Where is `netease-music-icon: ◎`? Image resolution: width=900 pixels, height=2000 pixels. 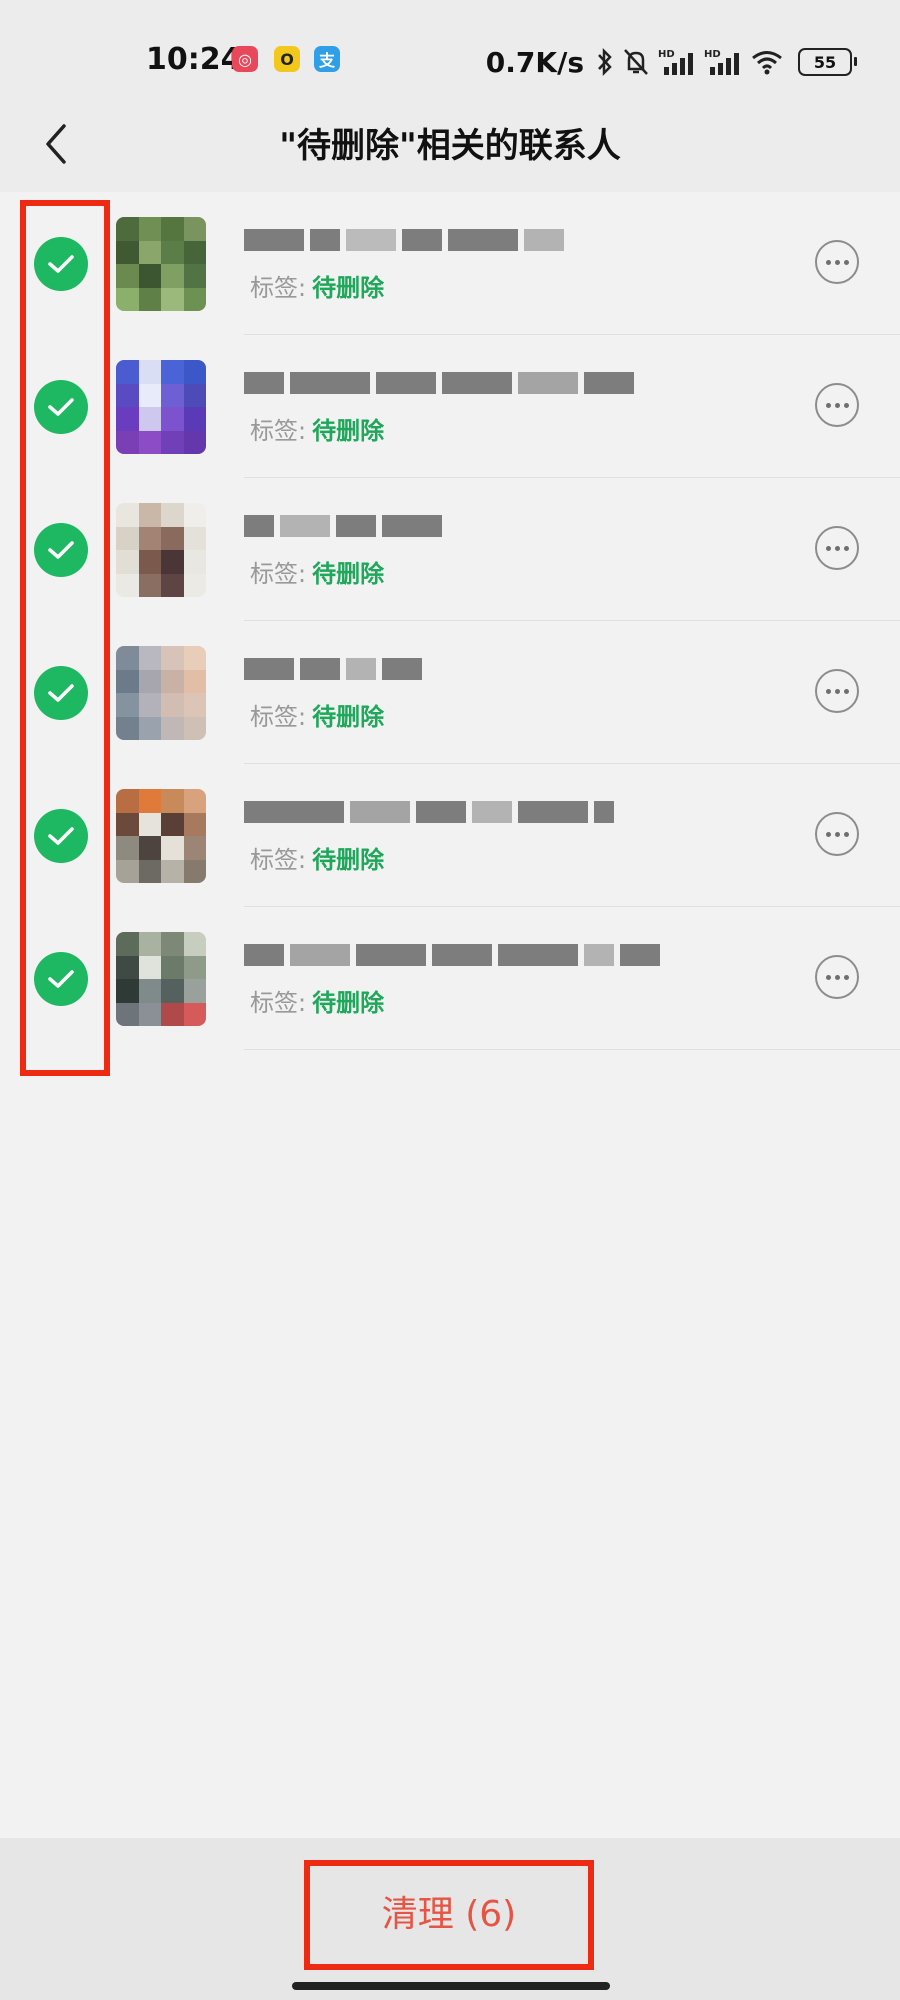 netease-music-icon: ◎ is located at coordinates (245, 59).